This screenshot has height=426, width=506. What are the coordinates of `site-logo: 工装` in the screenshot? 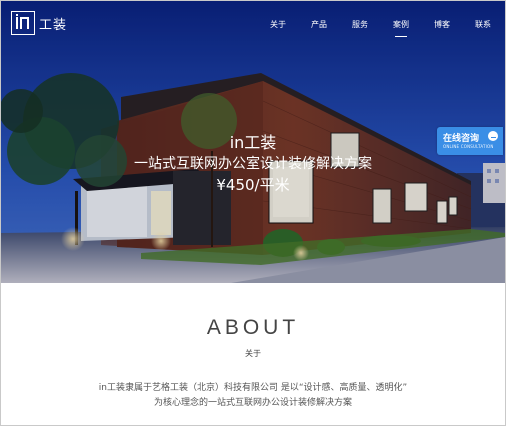 It's located at (39, 23).